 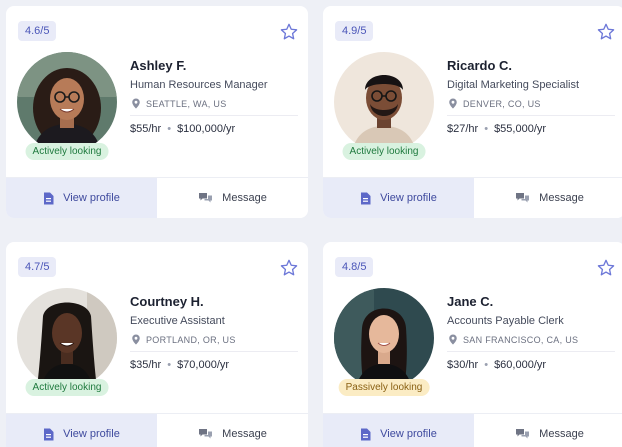 What do you see at coordinates (520, 129) in the screenshot?
I see `annual-salary: $55,000/yr` at bounding box center [520, 129].